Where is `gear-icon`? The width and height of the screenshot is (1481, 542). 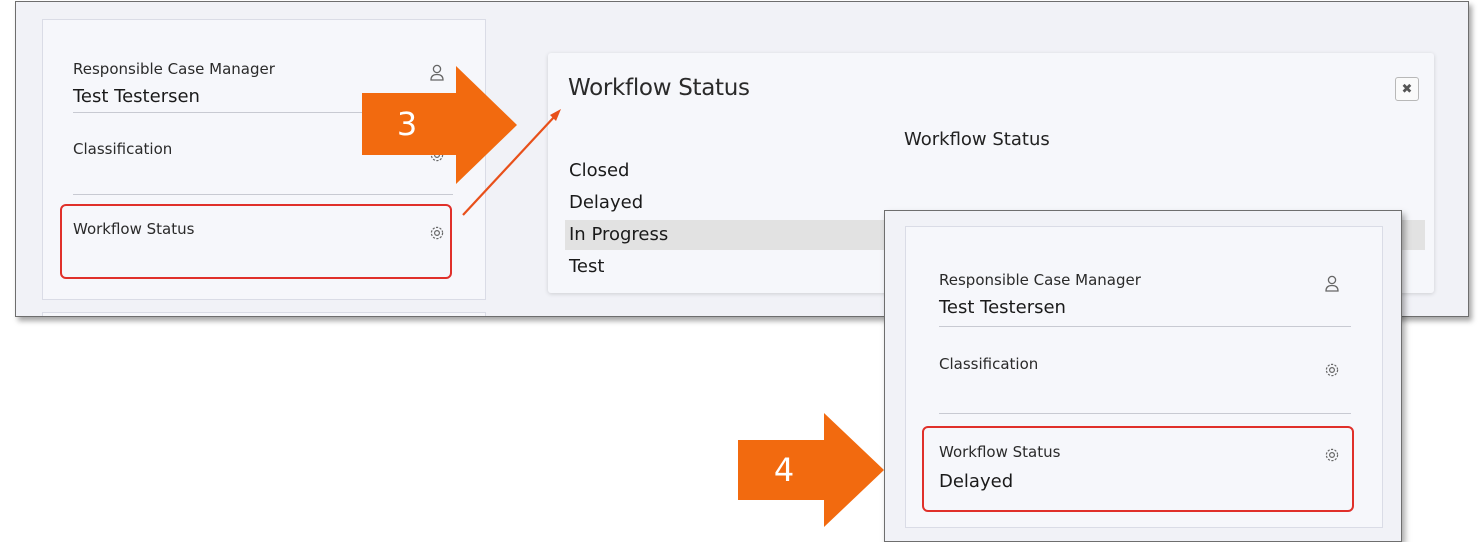
gear-icon is located at coordinates (1332, 370).